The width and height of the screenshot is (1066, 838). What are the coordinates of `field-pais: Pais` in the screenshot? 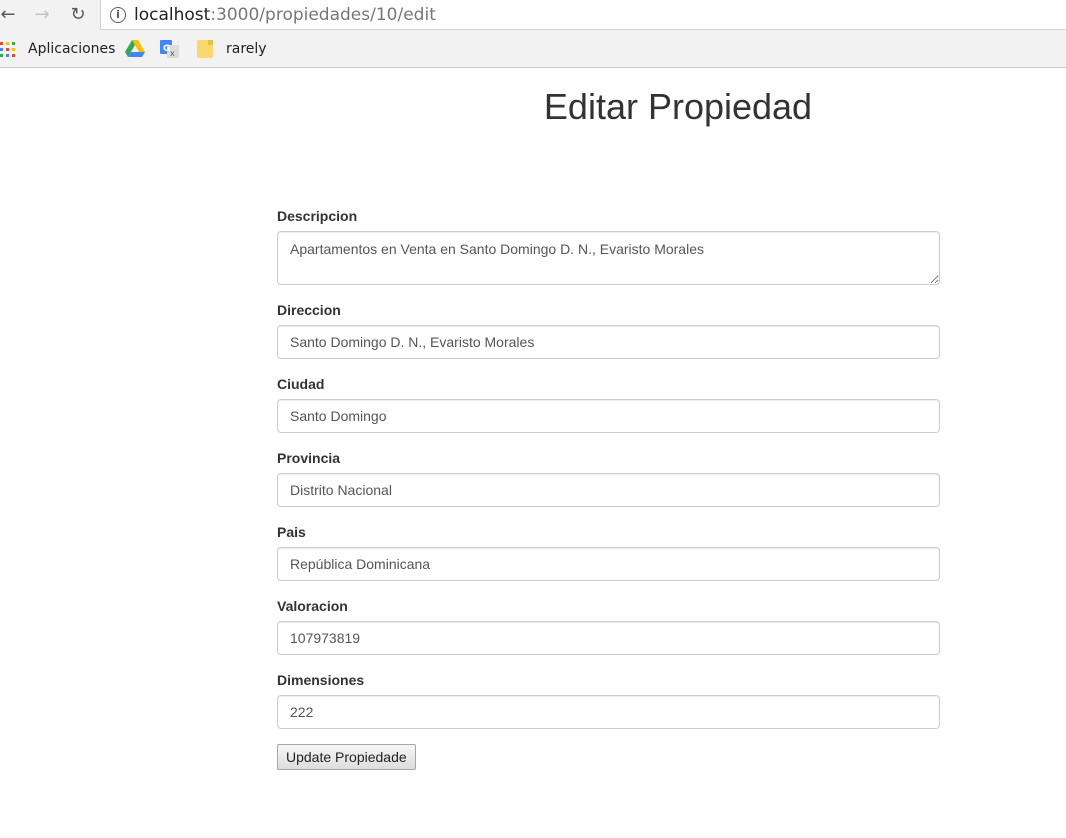 It's located at (608, 552).